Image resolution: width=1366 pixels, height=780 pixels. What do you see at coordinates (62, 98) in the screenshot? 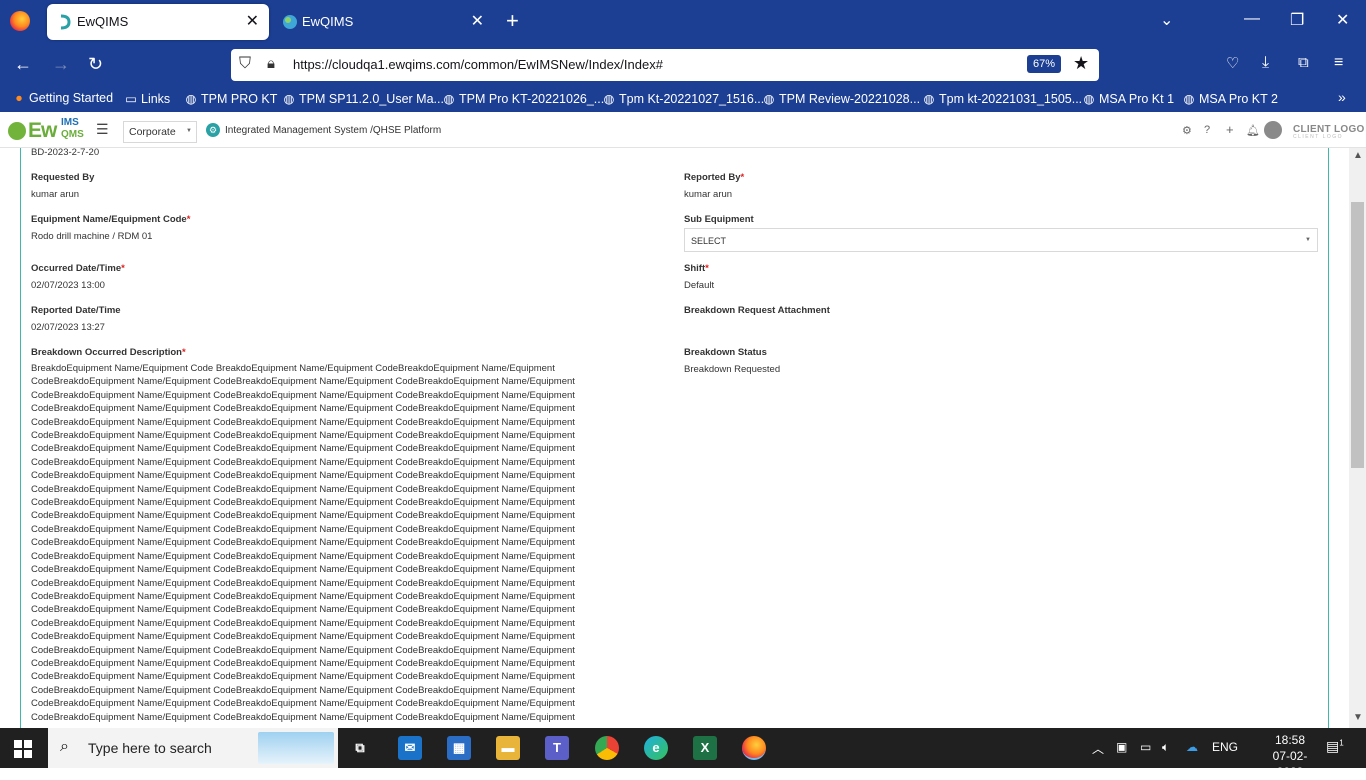
I see `bookmark-getting-started: ● Getting Started` at bounding box center [62, 98].